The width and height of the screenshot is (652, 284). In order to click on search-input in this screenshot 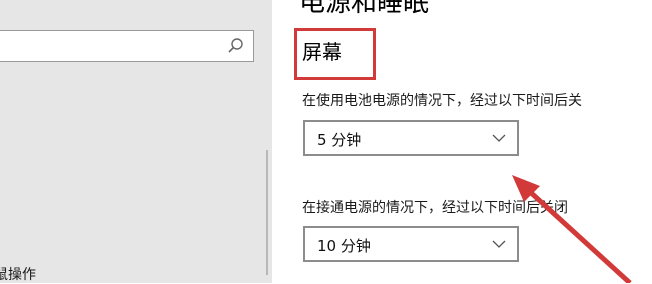, I will do `click(127, 46)`.